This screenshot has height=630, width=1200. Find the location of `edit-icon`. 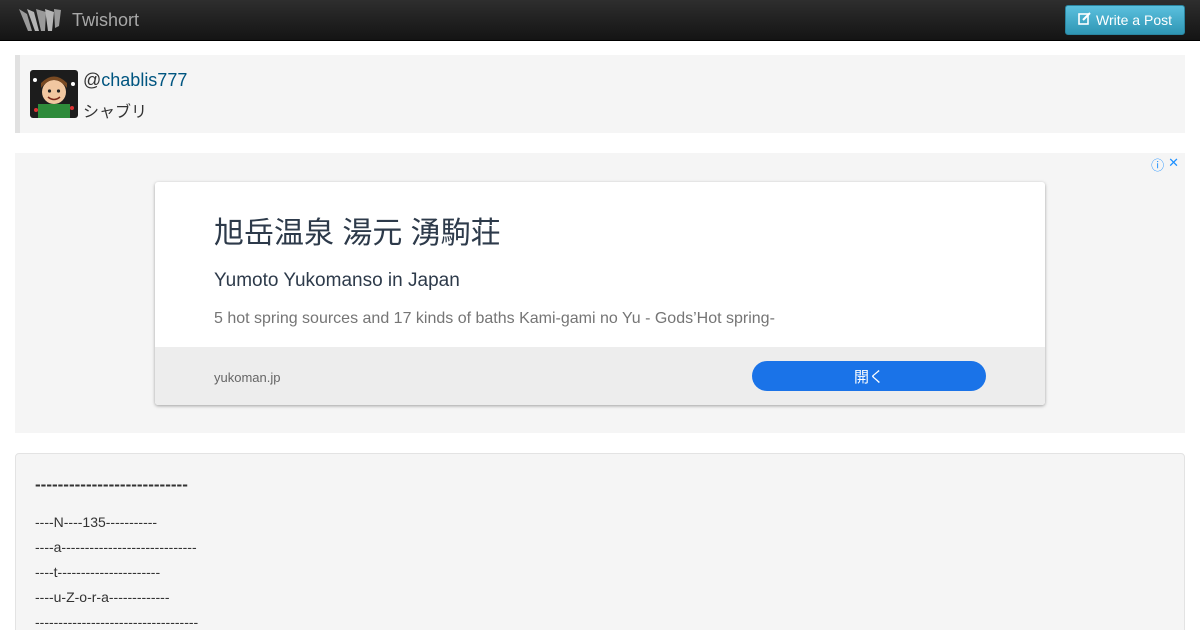

edit-icon is located at coordinates (1084, 20).